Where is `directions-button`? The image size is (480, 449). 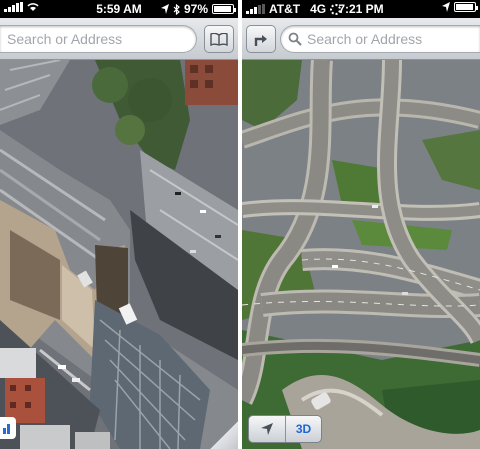
directions-button is located at coordinates (261, 39).